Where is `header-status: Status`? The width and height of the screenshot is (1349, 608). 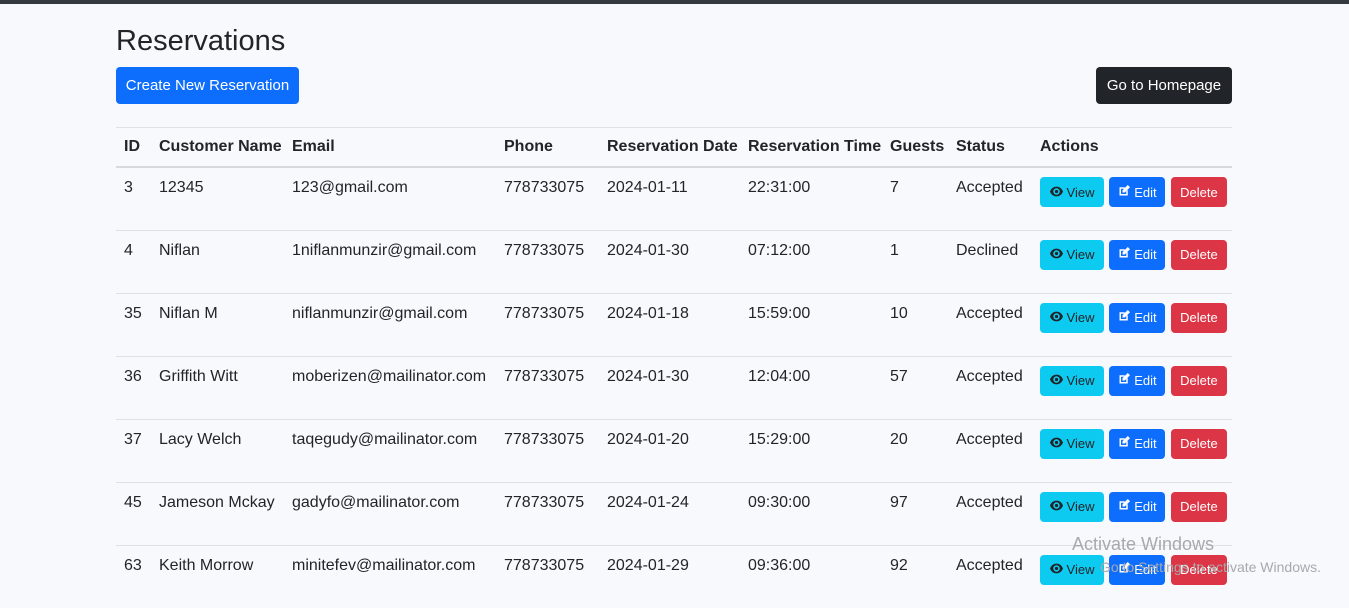
header-status: Status is located at coordinates (980, 146).